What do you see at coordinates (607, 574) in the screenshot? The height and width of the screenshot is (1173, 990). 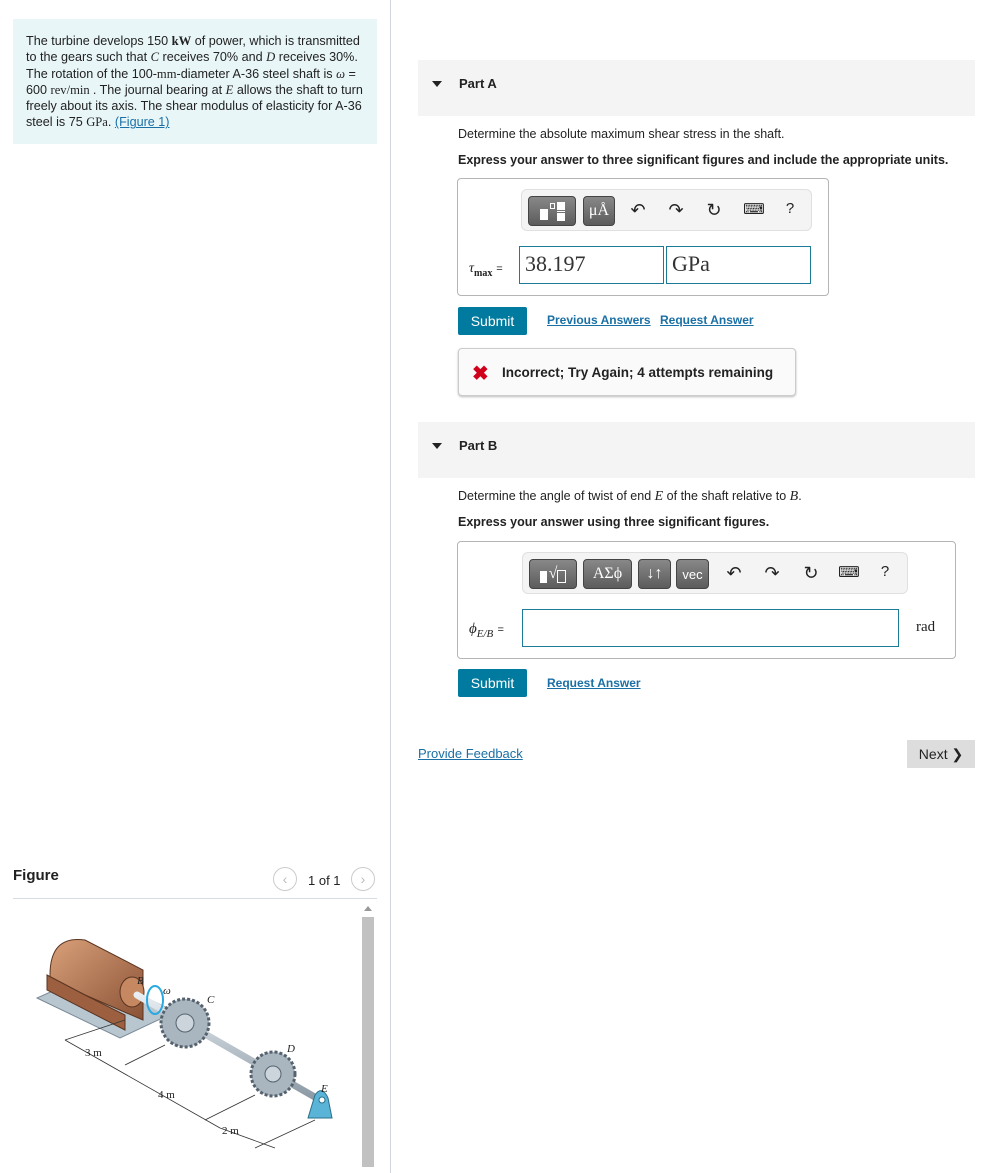 I see `greek-button: ΑΣϕ` at bounding box center [607, 574].